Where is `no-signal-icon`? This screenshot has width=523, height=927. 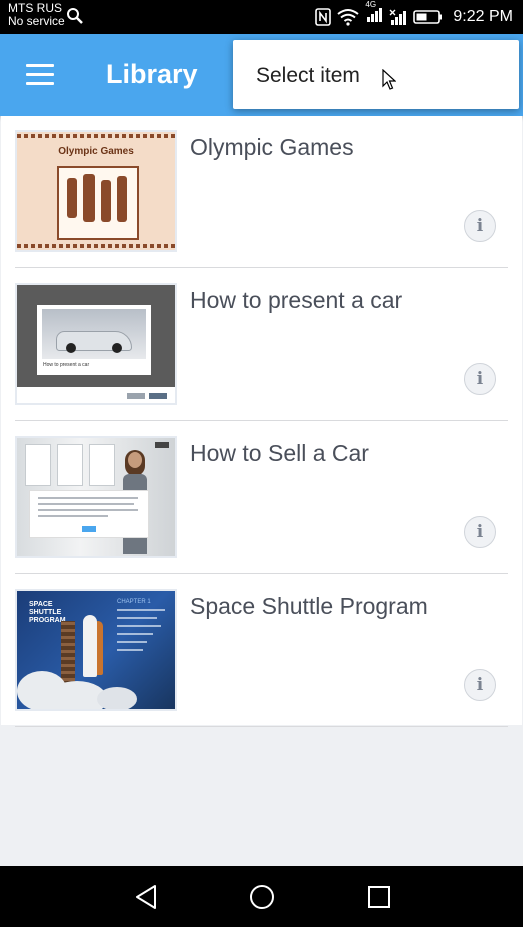 no-signal-icon is located at coordinates (398, 17).